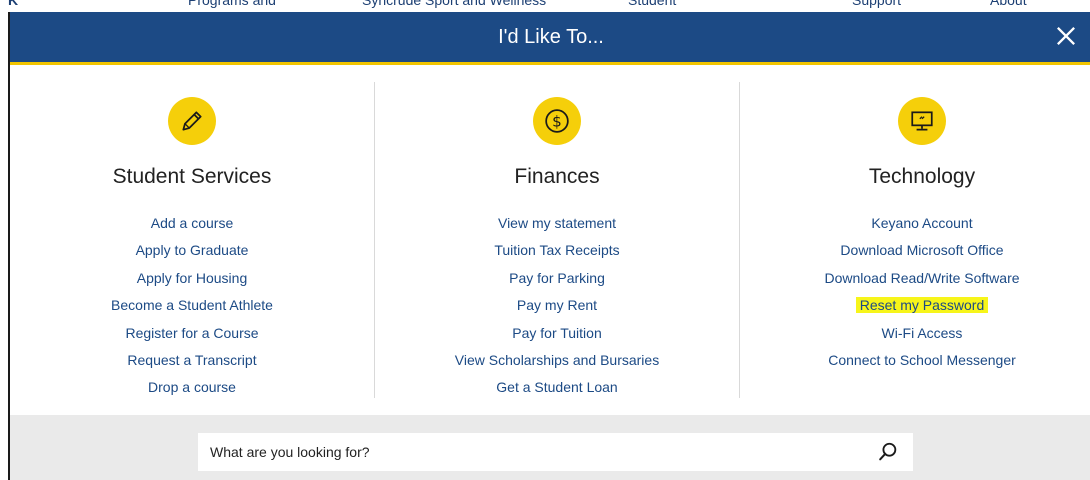  What do you see at coordinates (192, 251) in the screenshot?
I see `link-apply-to-graduate: Apply to Graduate` at bounding box center [192, 251].